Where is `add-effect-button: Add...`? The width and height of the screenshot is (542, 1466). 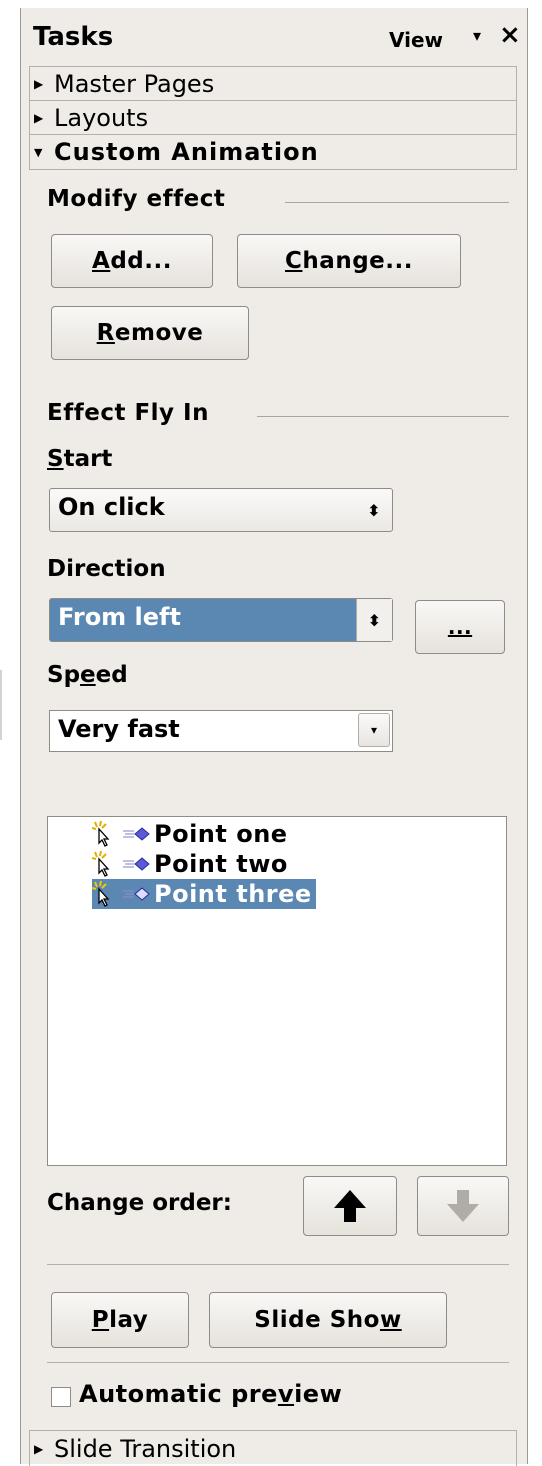 add-effect-button: Add... is located at coordinates (132, 261).